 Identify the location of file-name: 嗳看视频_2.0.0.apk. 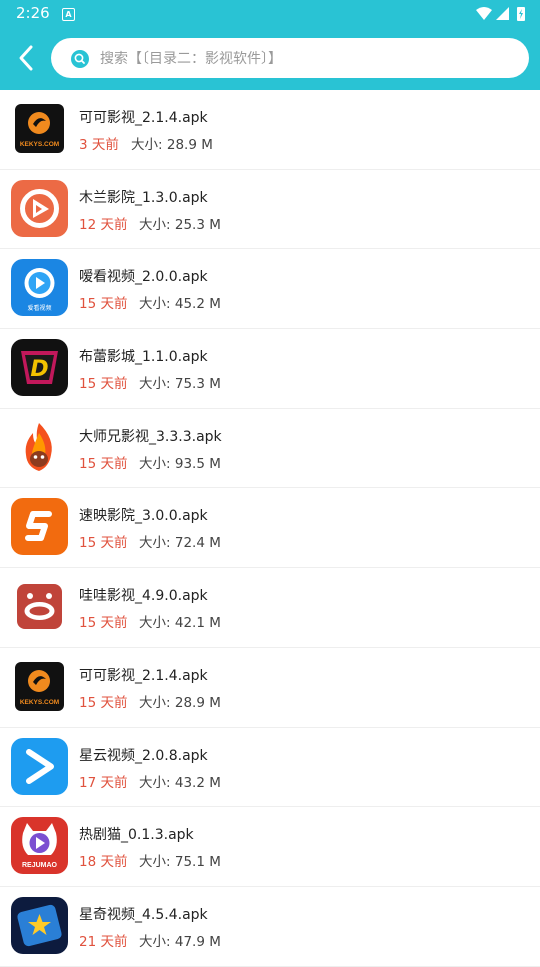
(143, 277).